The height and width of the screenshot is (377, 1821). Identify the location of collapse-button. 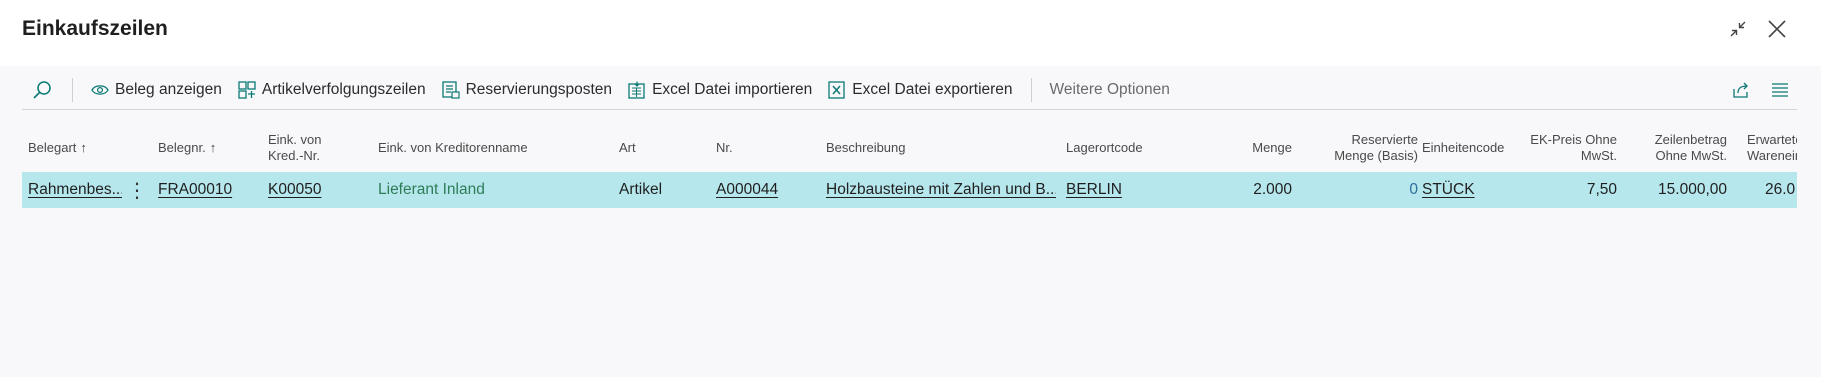
(1738, 29).